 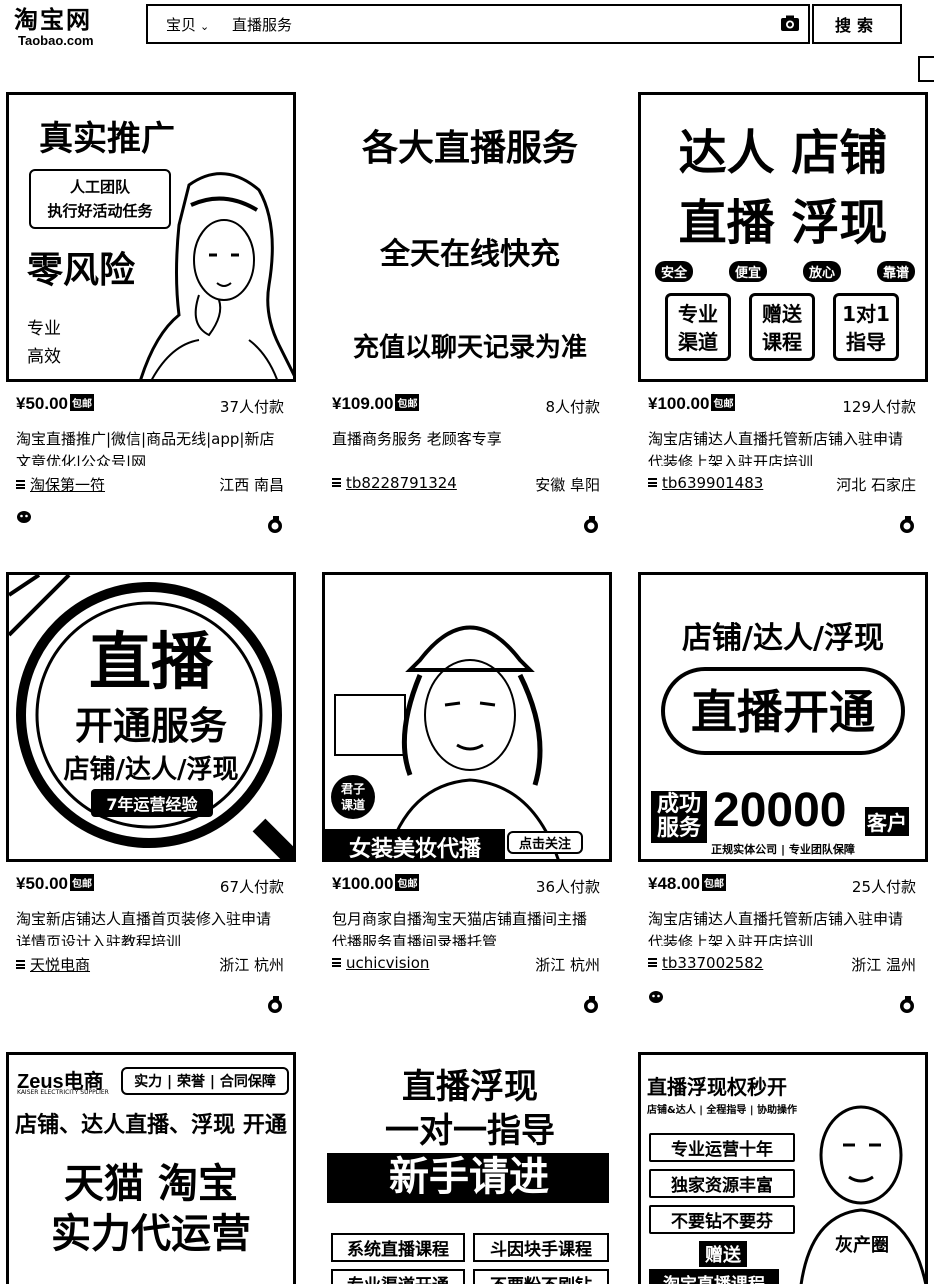 I want to click on image-tag: 安全, so click(x=674, y=271).